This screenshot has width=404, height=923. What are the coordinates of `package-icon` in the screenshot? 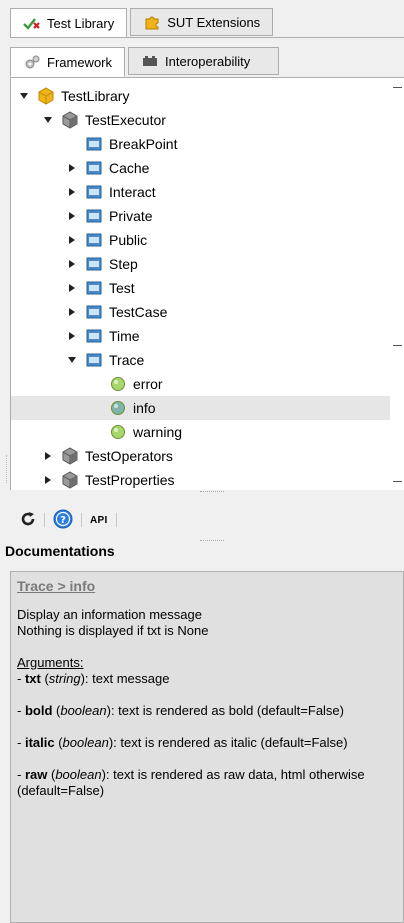 It's located at (46, 96).